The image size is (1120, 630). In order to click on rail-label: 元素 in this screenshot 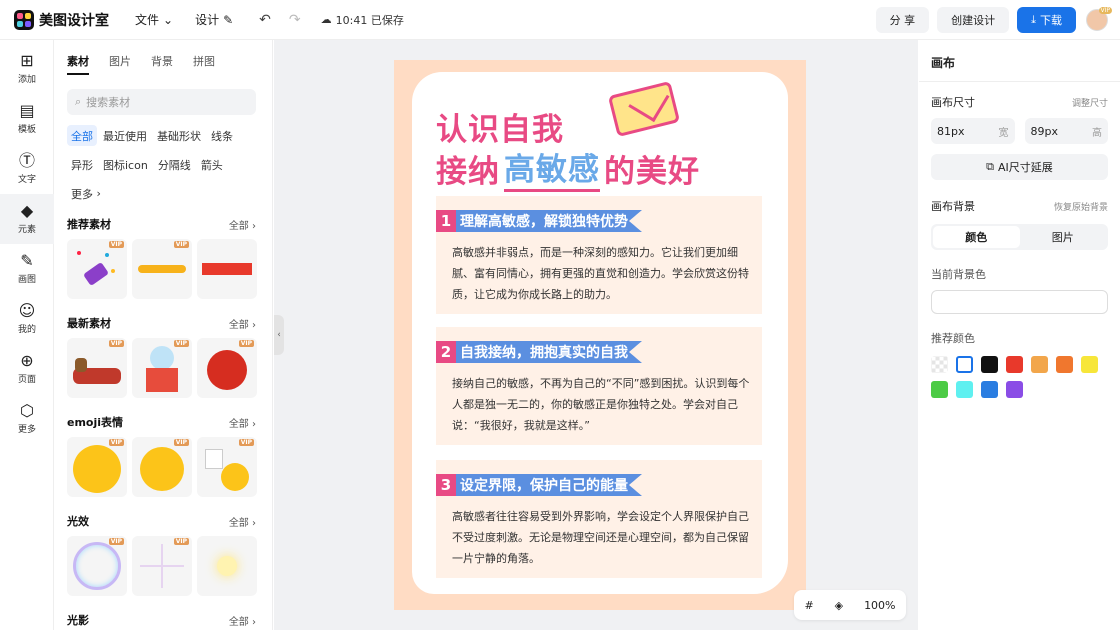, I will do `click(26, 230)`.